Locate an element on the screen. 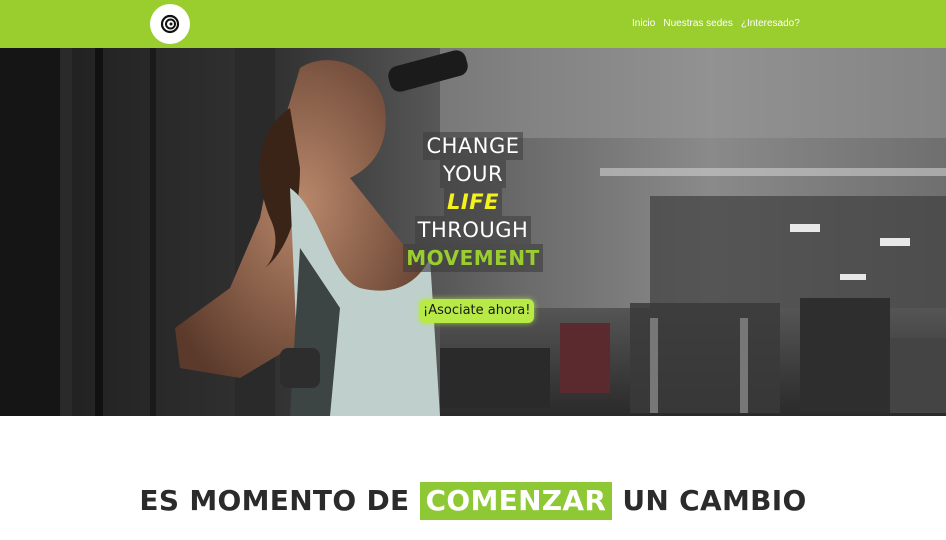  join-now-button: ¡Asociate ahora! is located at coordinates (477, 311).